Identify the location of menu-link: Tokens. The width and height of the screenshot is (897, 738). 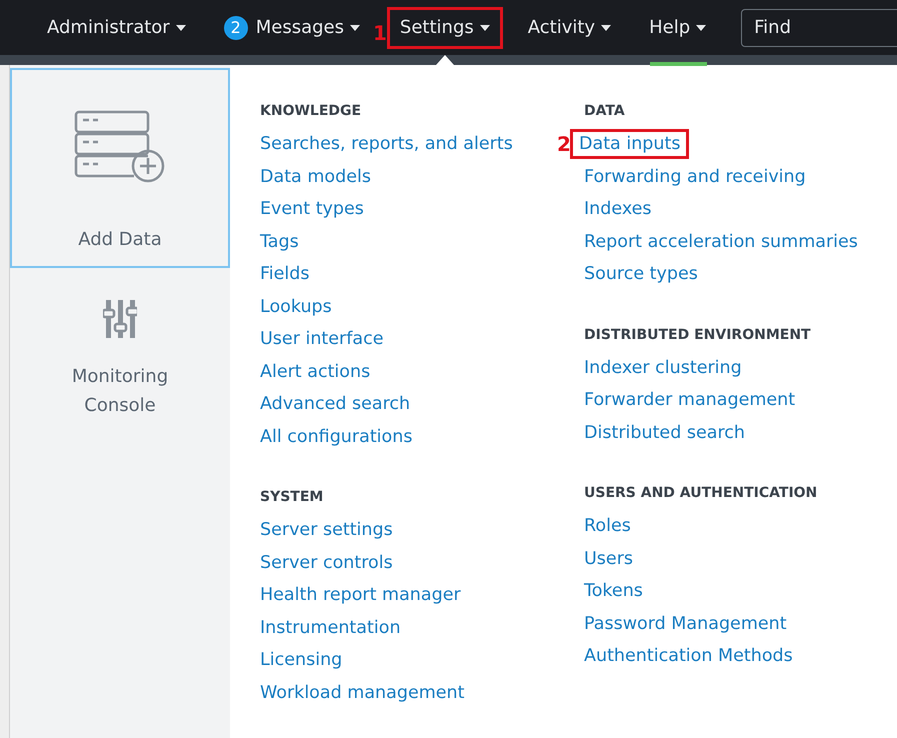
(613, 591).